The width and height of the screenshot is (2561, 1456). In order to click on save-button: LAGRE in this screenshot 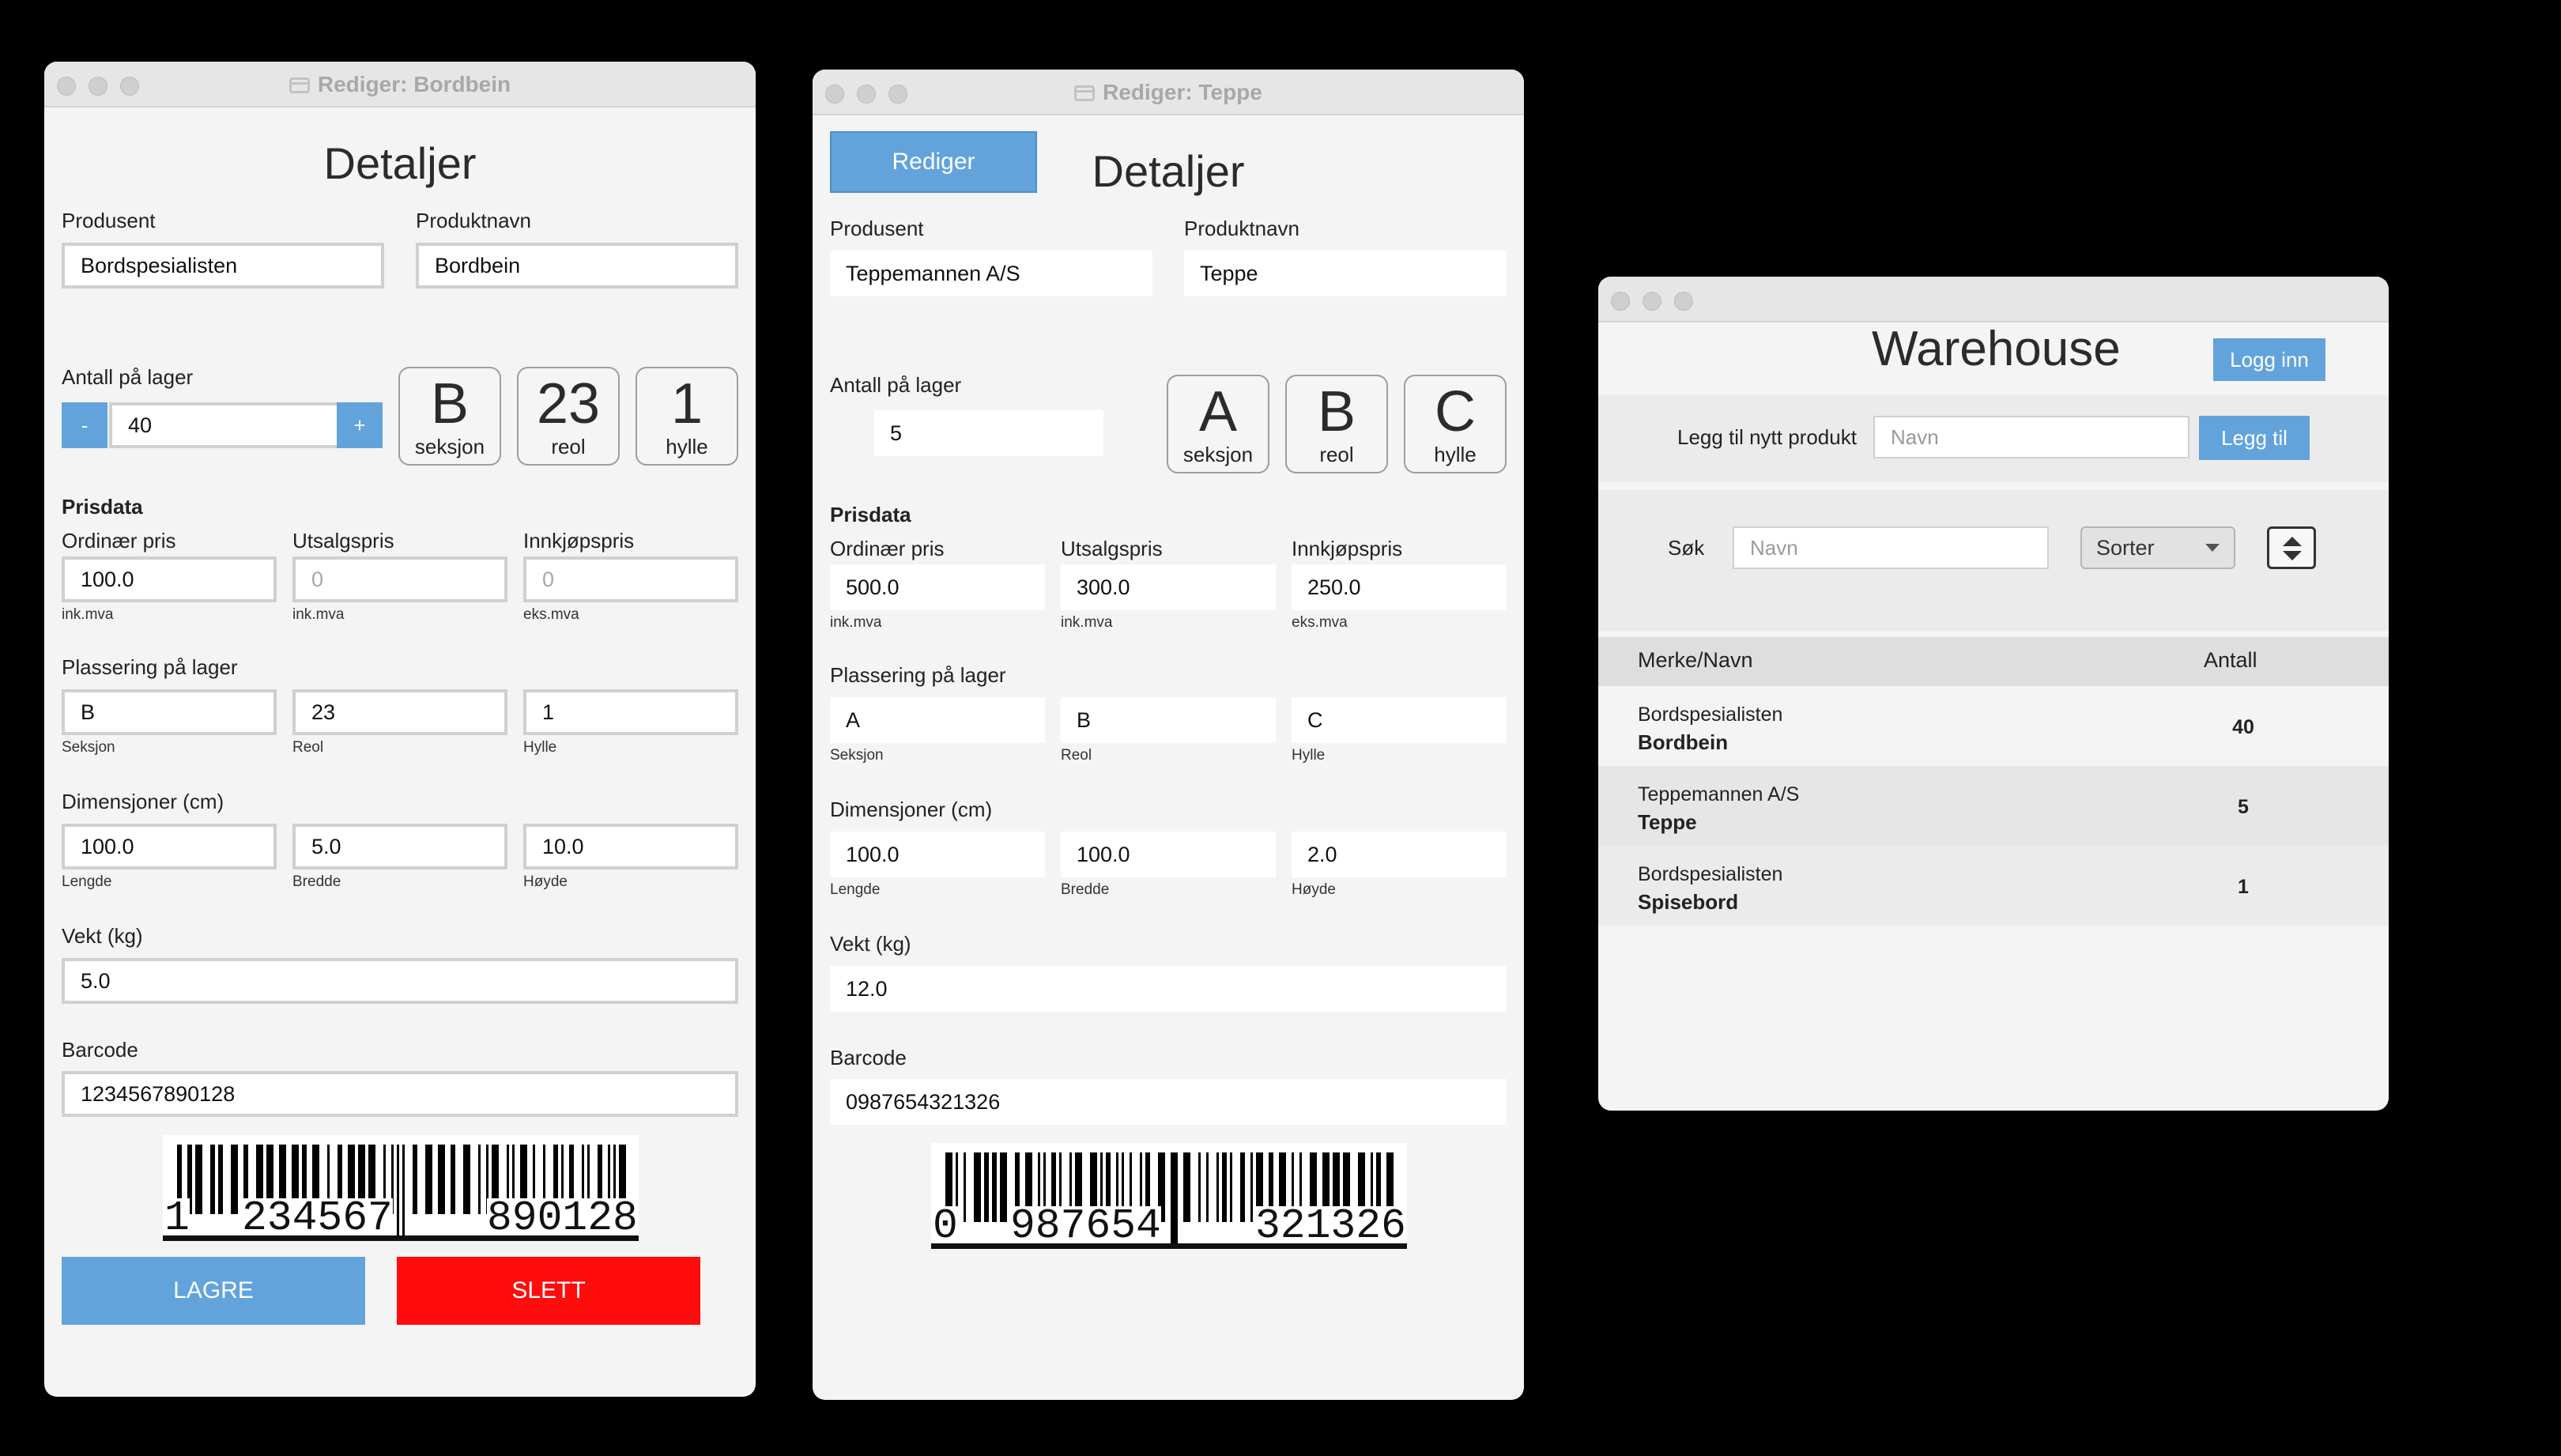, I will do `click(213, 1291)`.